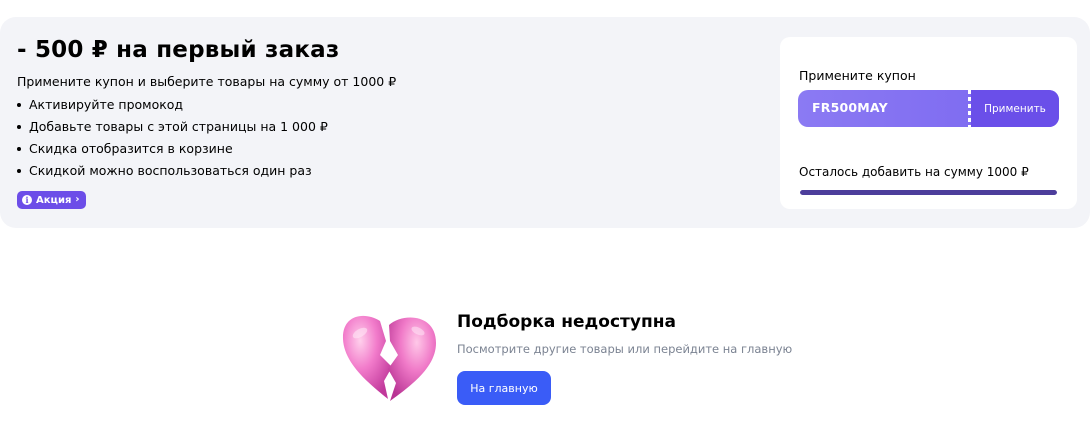 This screenshot has height=422, width=1090. I want to click on promo-step: Скидка отобразится в корзине, so click(172, 151).